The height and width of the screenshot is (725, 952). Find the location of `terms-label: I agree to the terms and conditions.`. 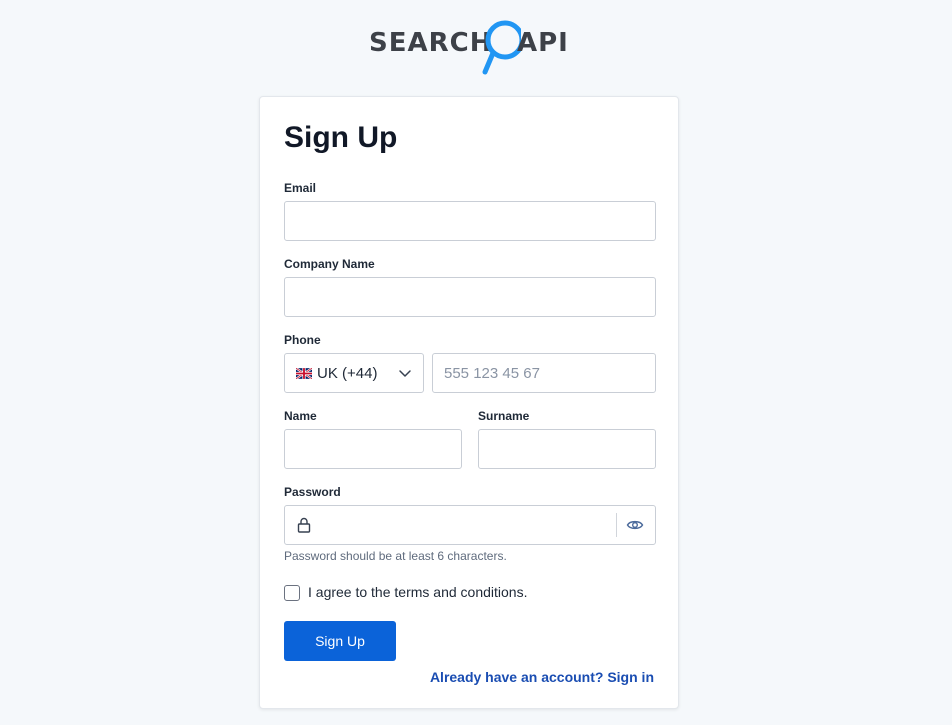

terms-label: I agree to the terms and conditions. is located at coordinates (418, 592).